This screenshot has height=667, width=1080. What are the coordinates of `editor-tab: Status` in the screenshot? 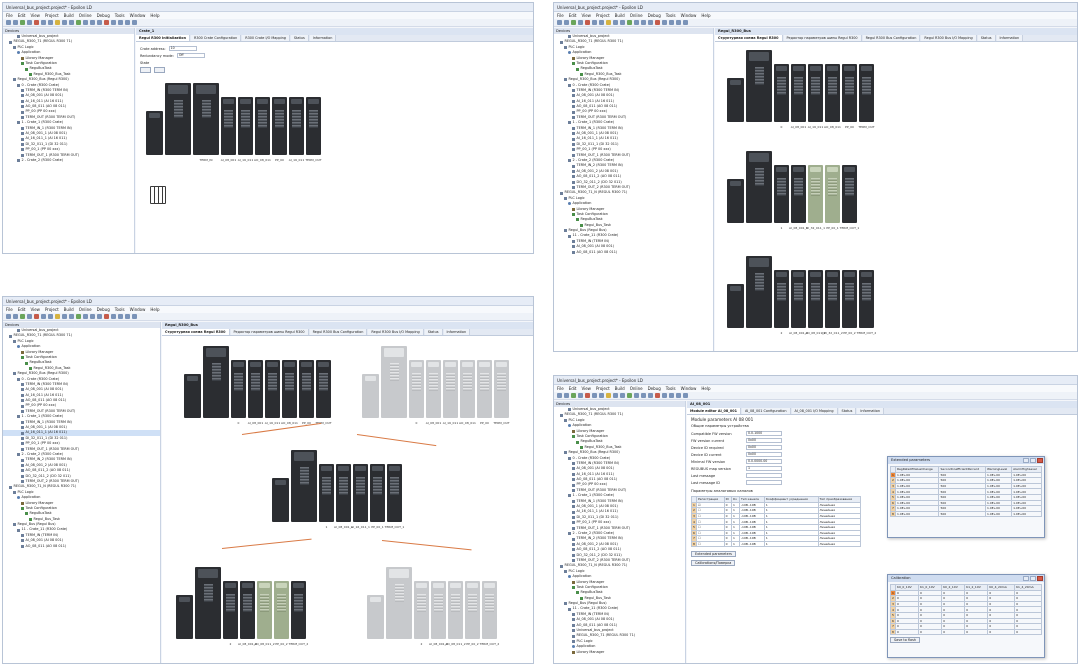 It's located at (847, 411).